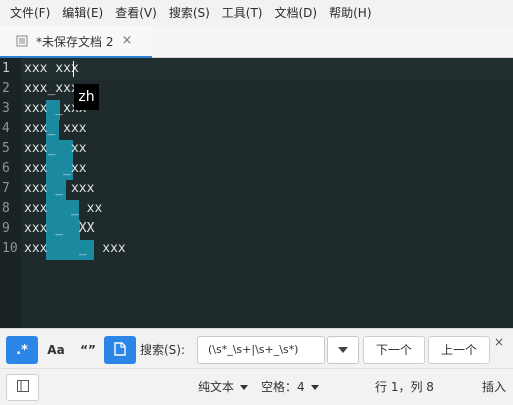  What do you see at coordinates (6, 188) in the screenshot?
I see `line-number: 7` at bounding box center [6, 188].